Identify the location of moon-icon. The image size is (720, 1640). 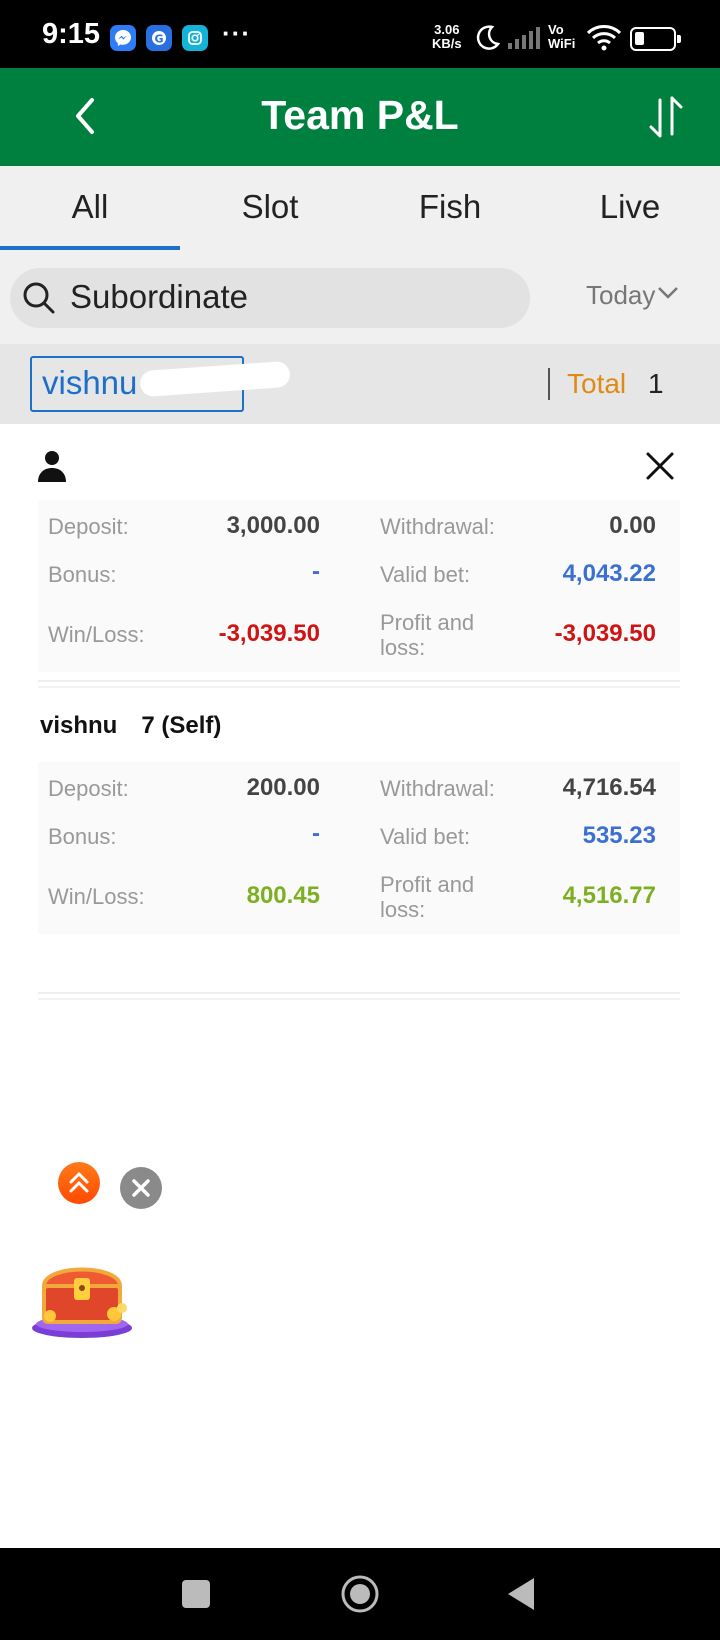
(488, 37).